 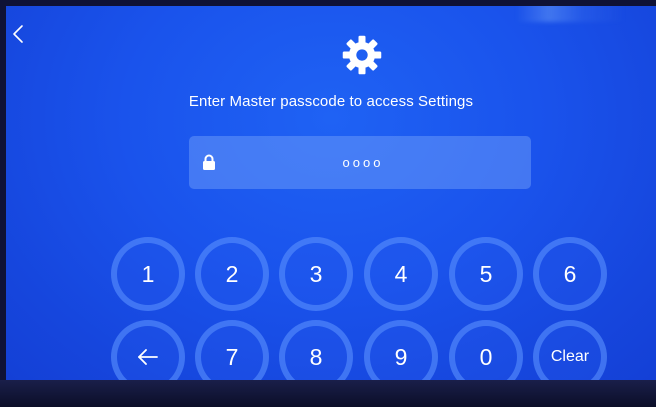 I want to click on key-5: 5, so click(x=486, y=274).